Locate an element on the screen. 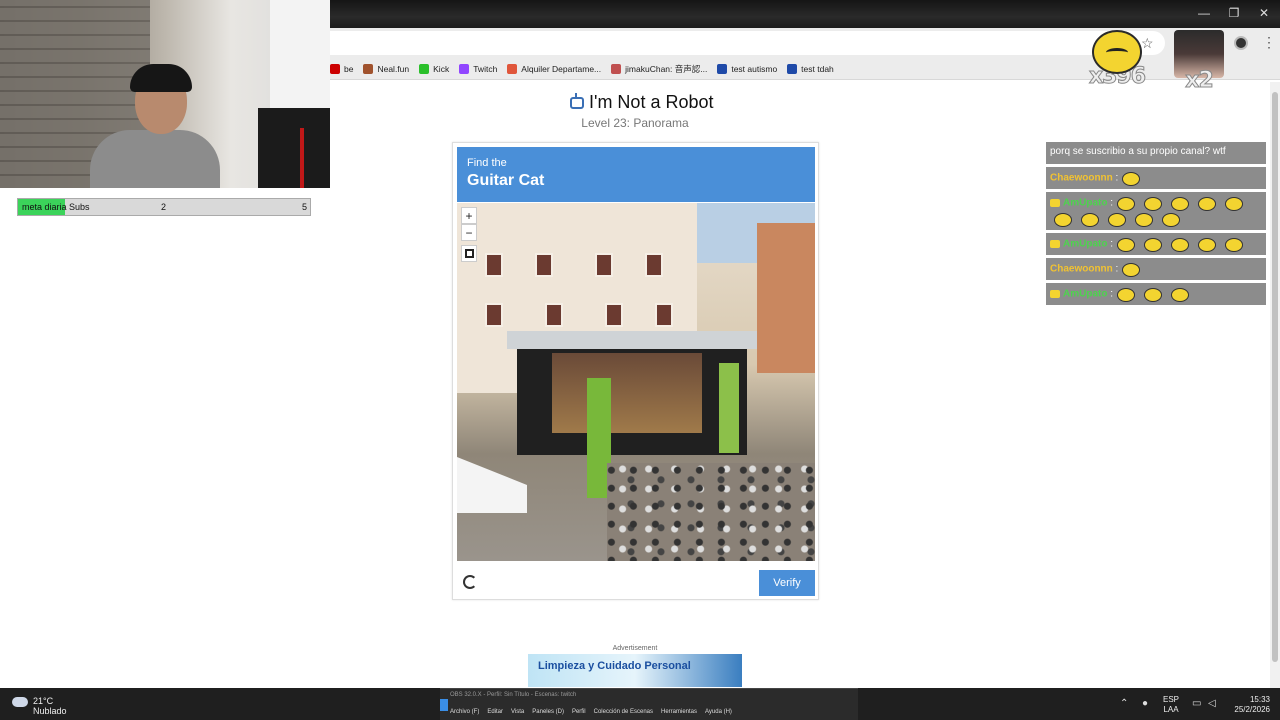 The width and height of the screenshot is (1280, 720). avatar-count: x2 is located at coordinates (1200, 81).